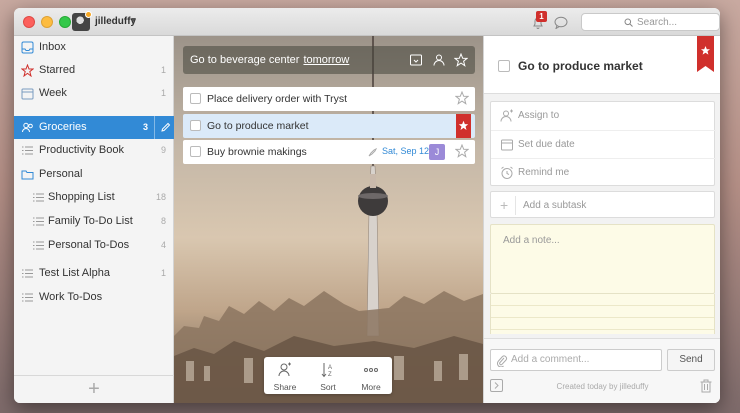 This screenshot has height=413, width=740. I want to click on sidebar-item-shopping-list: Shopping List 18, so click(94, 197).